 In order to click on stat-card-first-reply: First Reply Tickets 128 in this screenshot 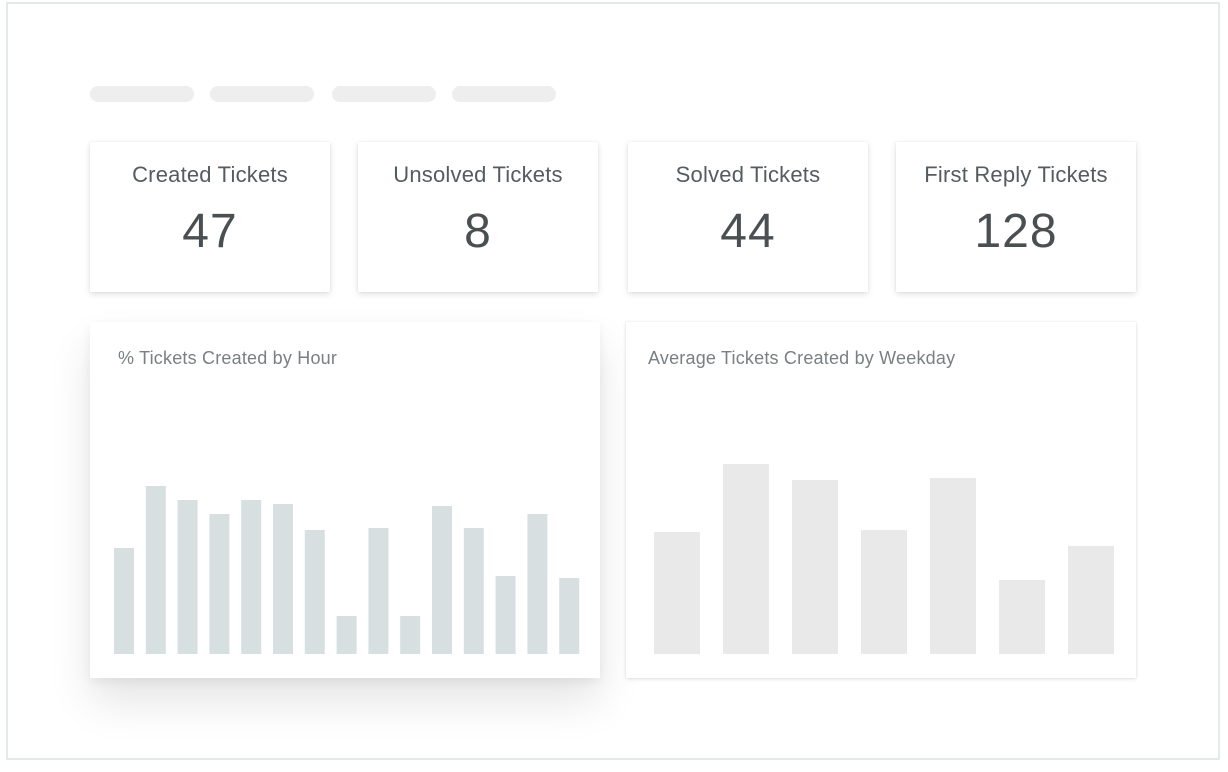, I will do `click(1016, 217)`.